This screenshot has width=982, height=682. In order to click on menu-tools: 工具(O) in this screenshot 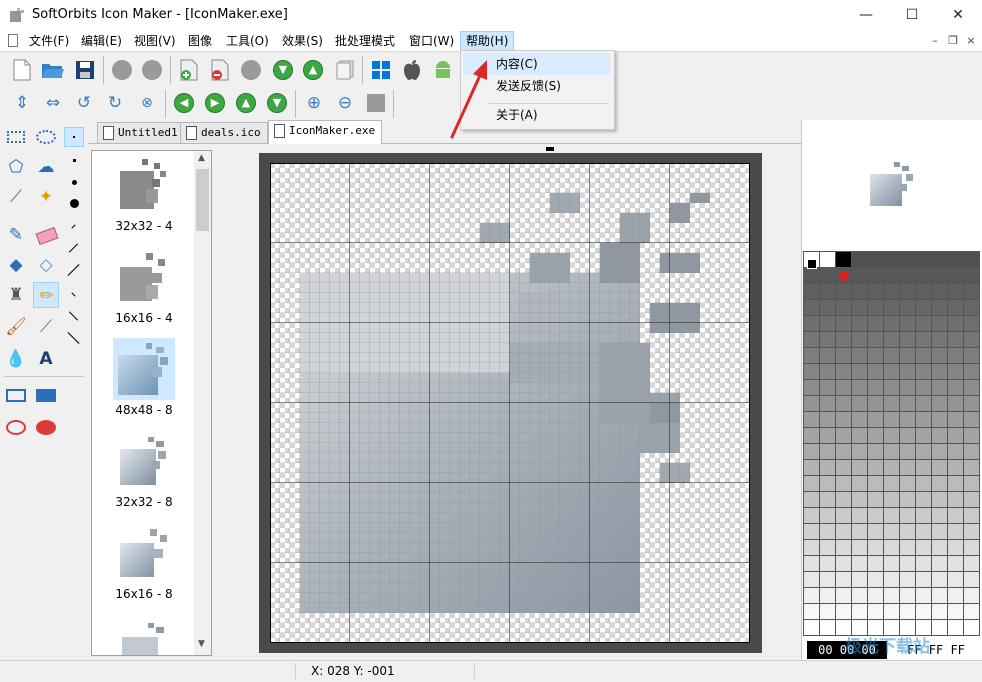, I will do `click(247, 41)`.